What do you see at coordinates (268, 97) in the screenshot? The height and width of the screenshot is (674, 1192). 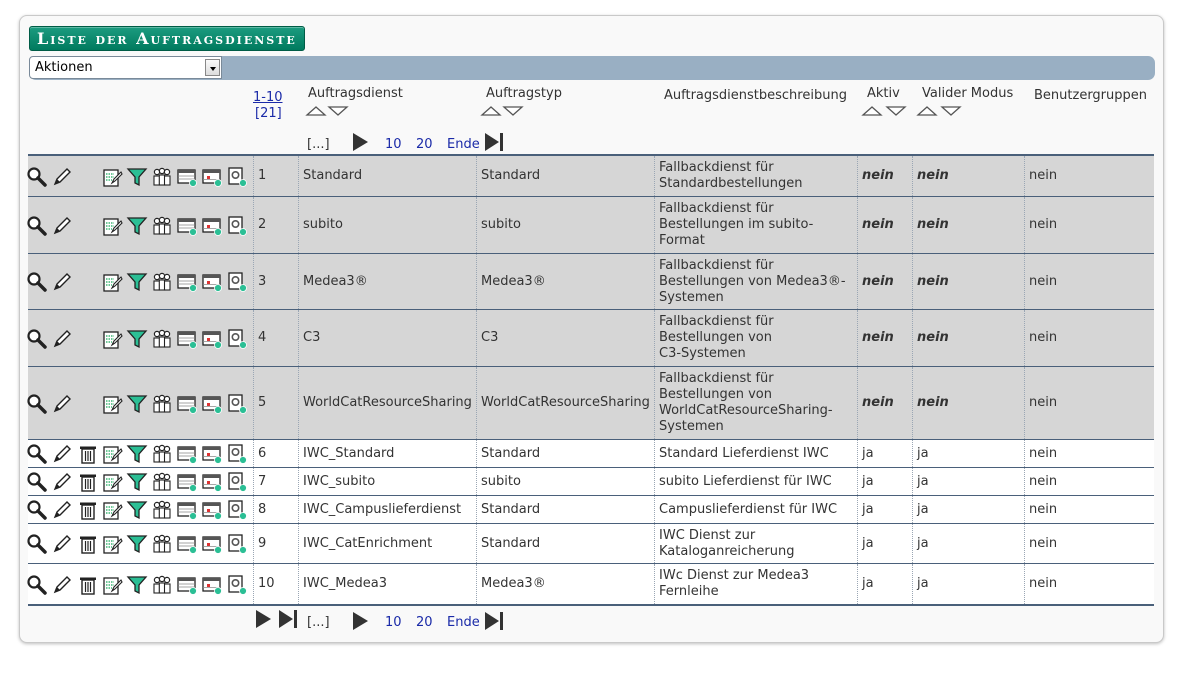 I see `pager-range-link: 1-10` at bounding box center [268, 97].